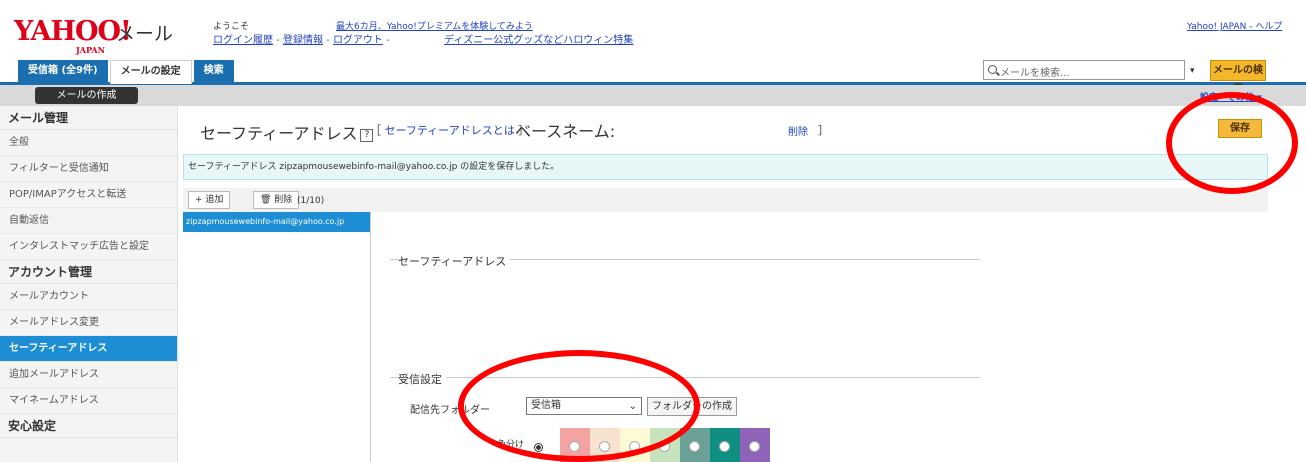  I want to click on sidebar-item-auto-reply: 自動返信, so click(88, 221).